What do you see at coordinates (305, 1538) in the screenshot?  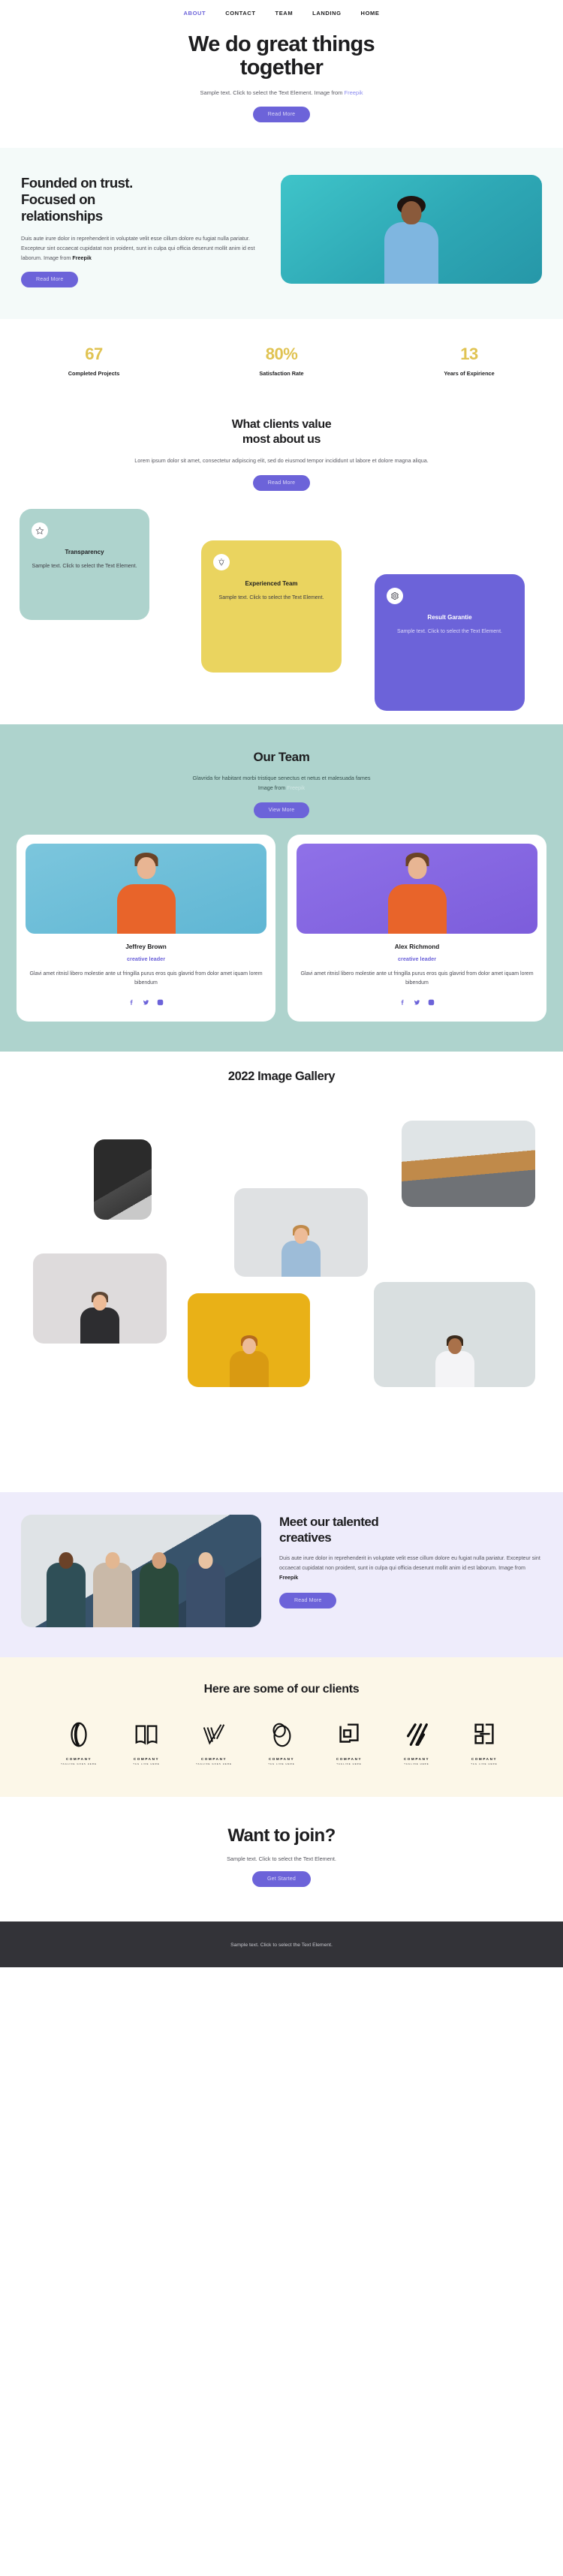 I see `meet-title-line2: creatives` at bounding box center [305, 1538].